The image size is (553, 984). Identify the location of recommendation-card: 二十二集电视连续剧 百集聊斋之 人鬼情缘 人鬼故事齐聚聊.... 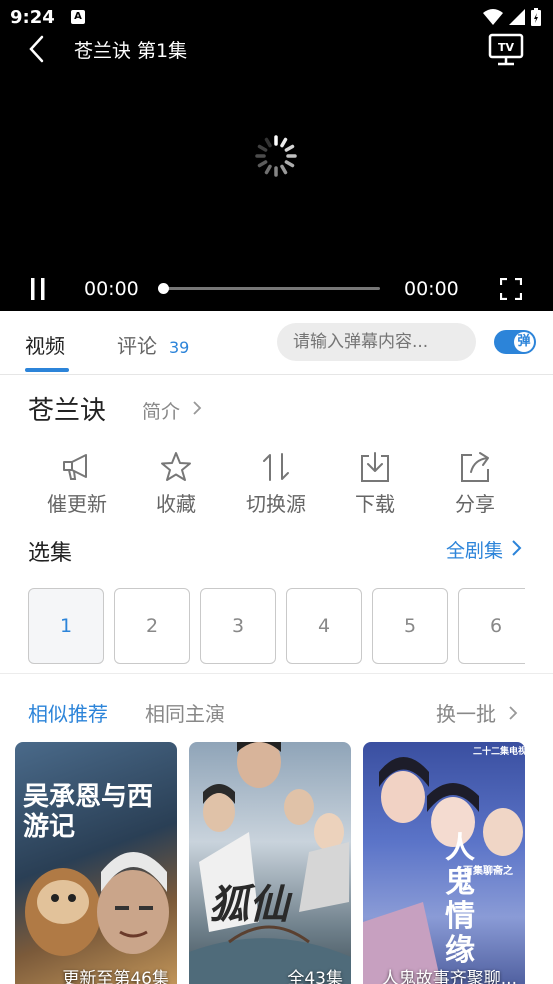
(444, 863).